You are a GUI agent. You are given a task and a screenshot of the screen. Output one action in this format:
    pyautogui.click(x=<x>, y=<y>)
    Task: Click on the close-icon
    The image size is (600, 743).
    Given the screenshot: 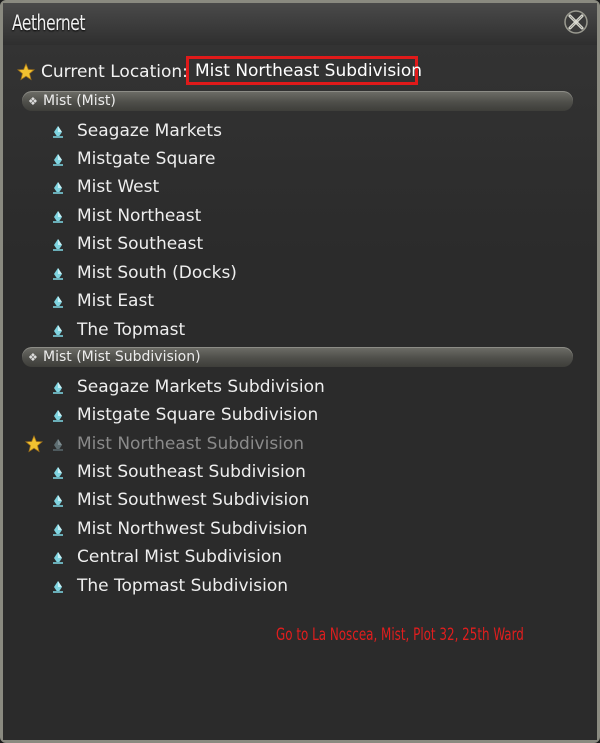 What is the action you would take?
    pyautogui.click(x=576, y=22)
    